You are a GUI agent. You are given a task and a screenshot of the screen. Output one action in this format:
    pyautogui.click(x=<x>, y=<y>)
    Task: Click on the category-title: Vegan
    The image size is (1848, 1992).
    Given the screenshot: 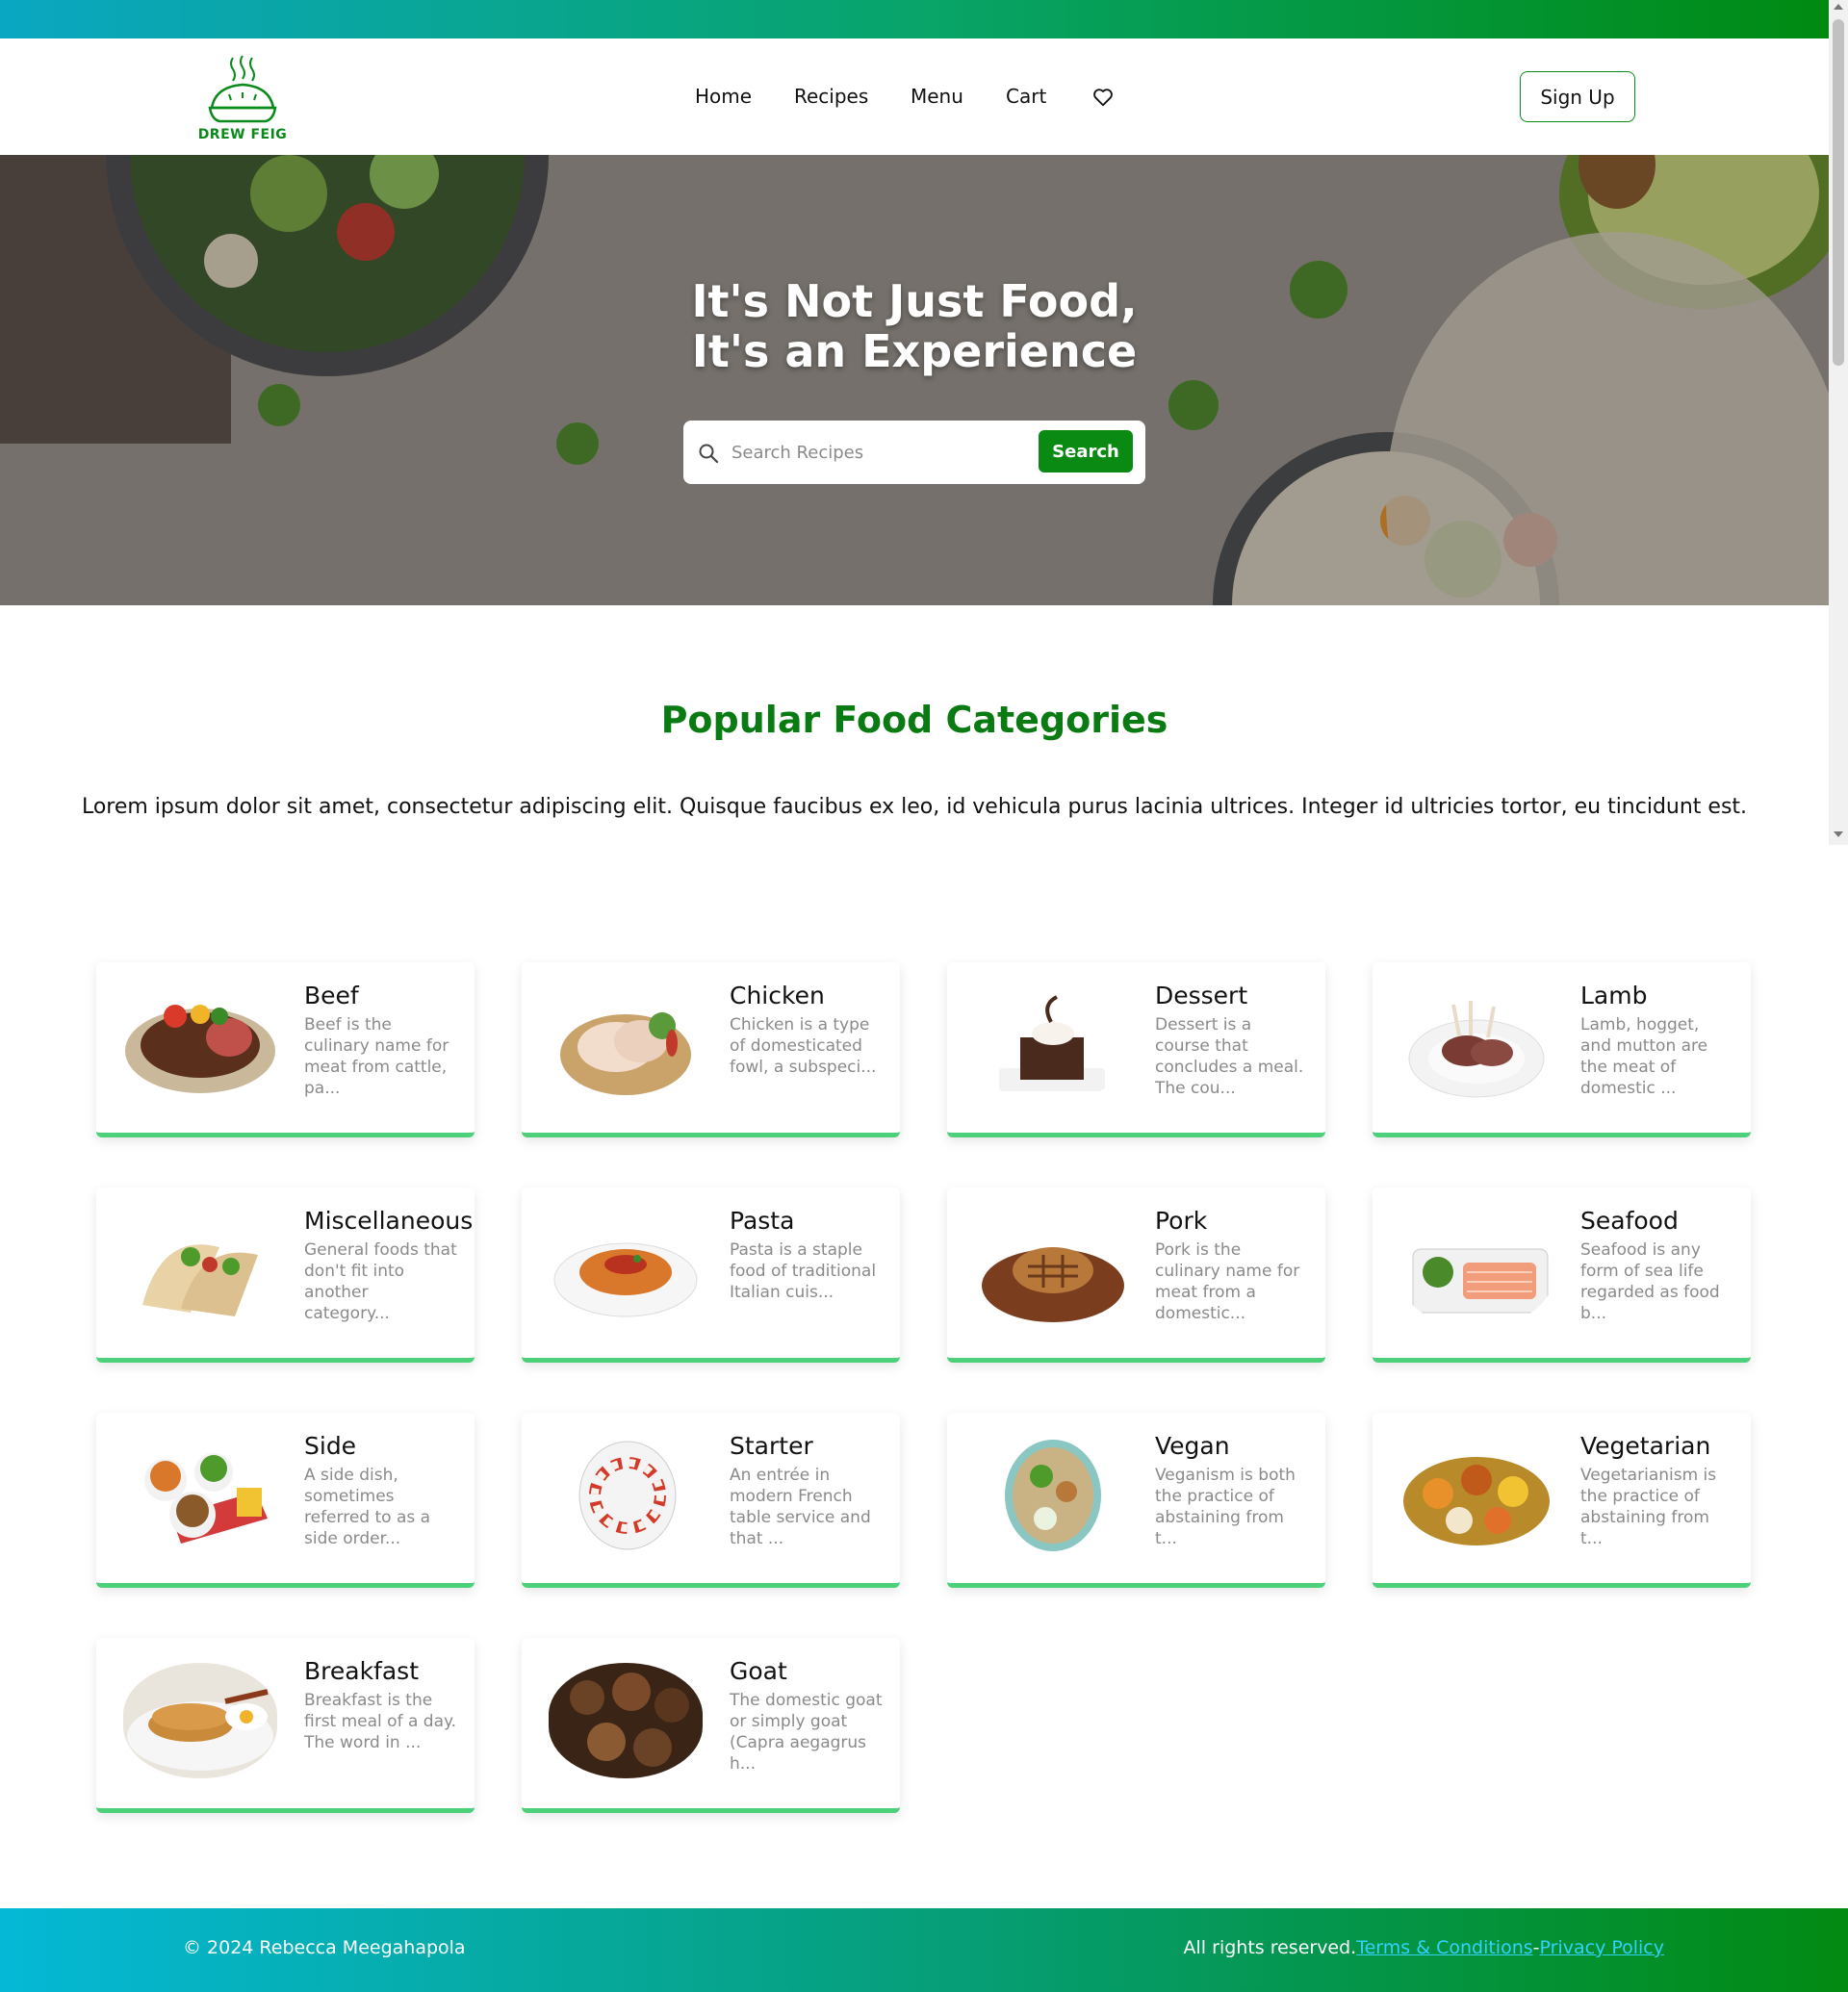 What is the action you would take?
    pyautogui.click(x=1192, y=1446)
    